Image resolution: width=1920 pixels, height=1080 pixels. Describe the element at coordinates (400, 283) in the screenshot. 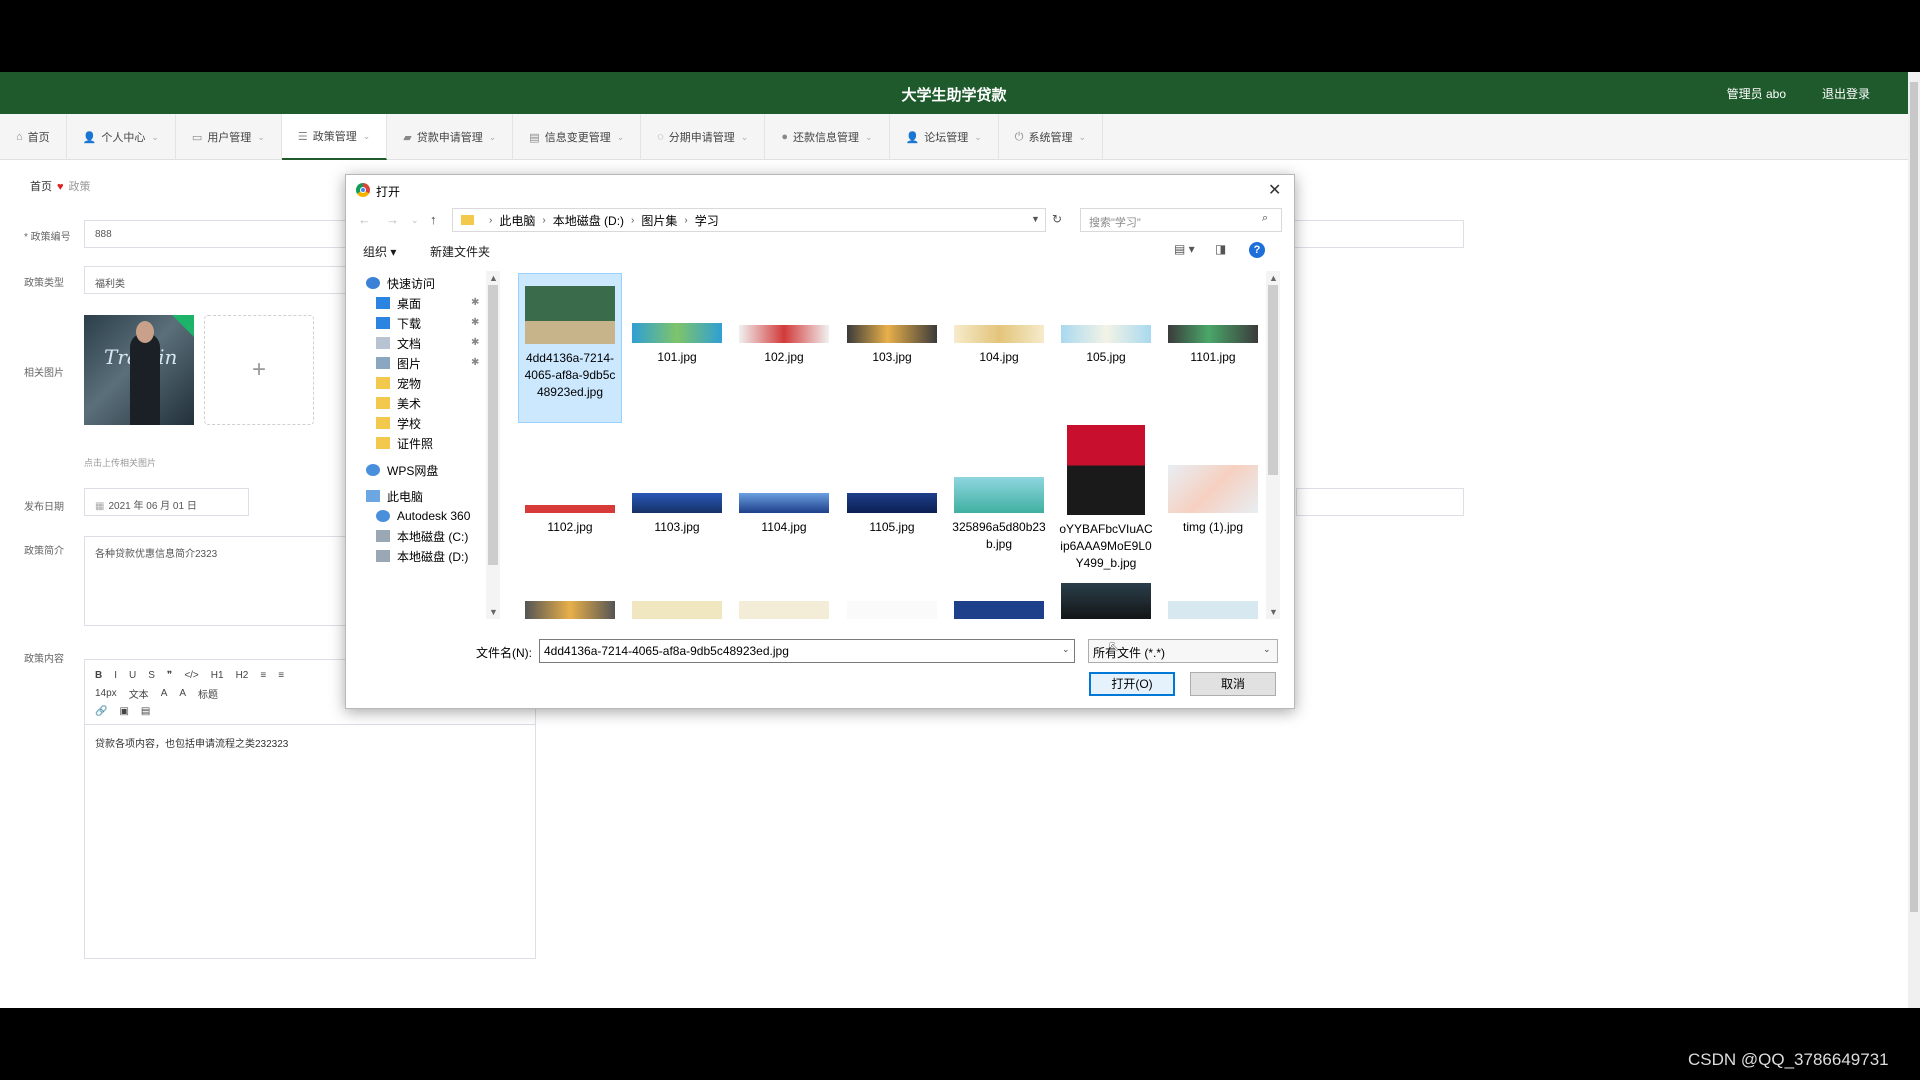

I see `nav-tree-item: 快速访问` at that location.